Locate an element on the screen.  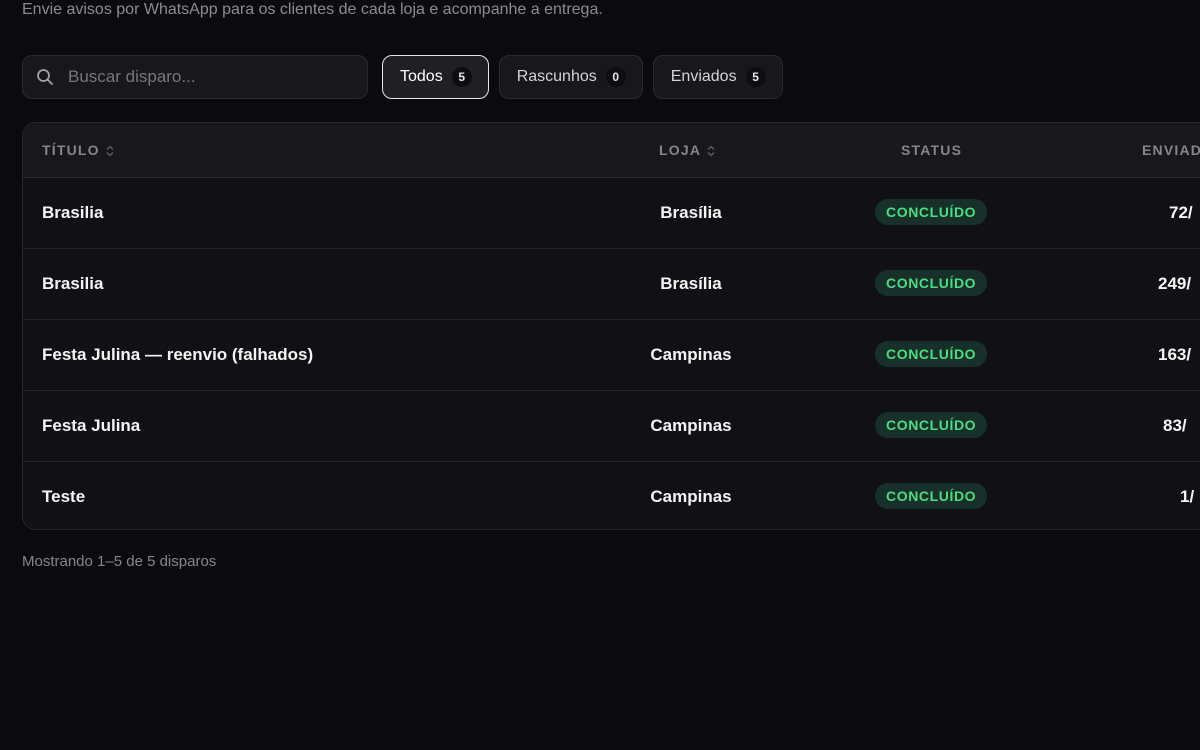
row-sent-count: 1/ is located at coordinates (1187, 496).